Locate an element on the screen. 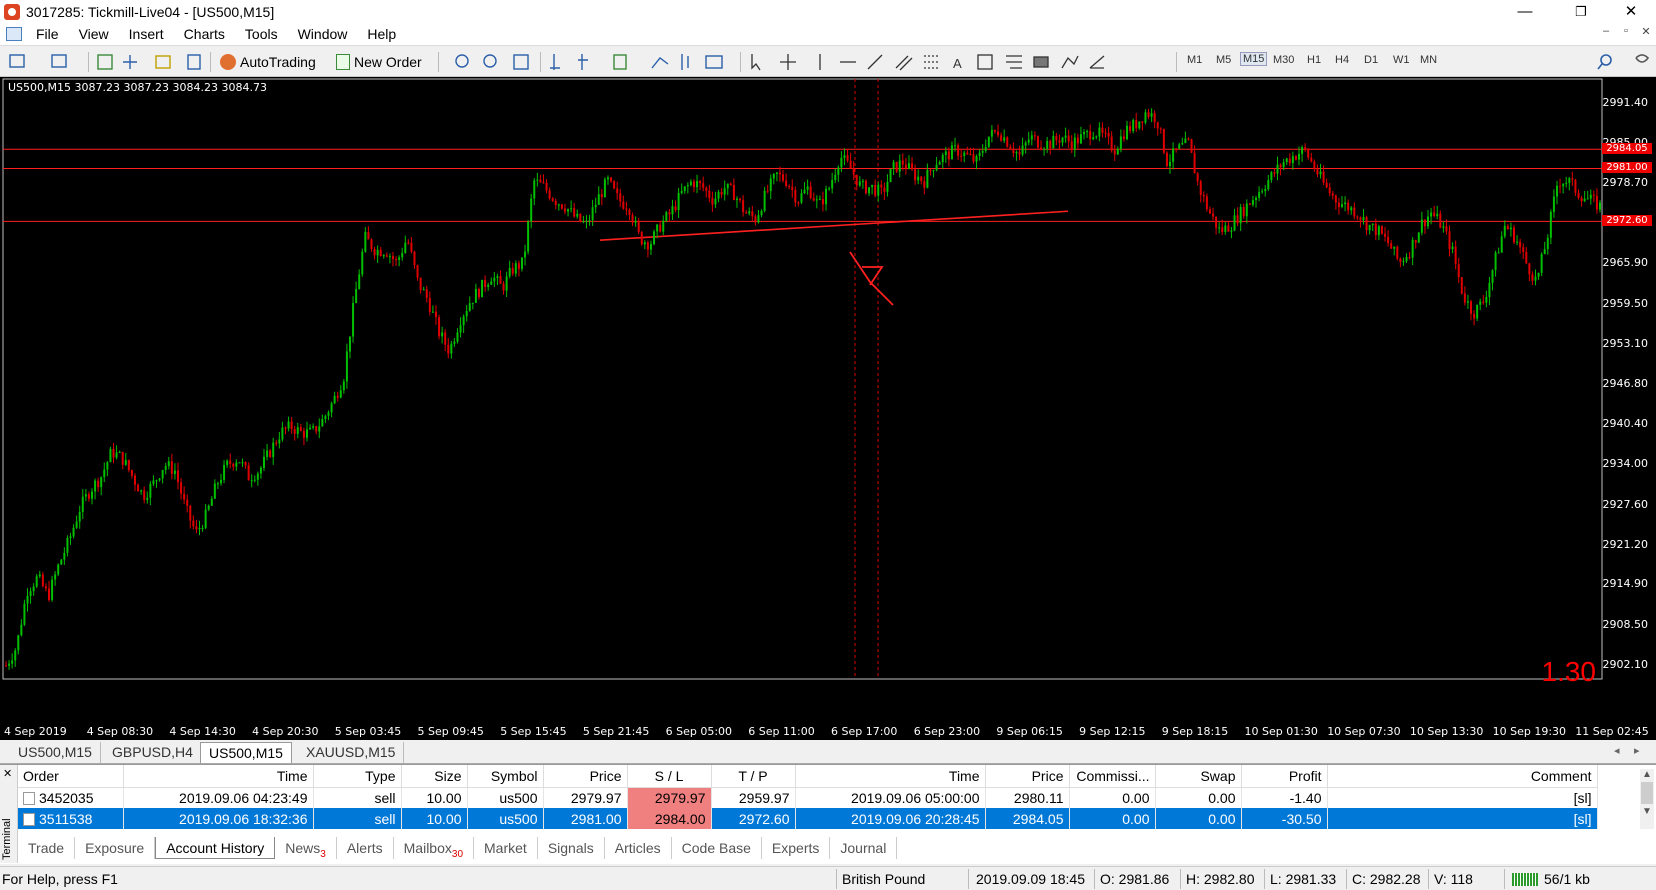 Image resolution: width=1656 pixels, height=890 pixels. terminal-scrollbar: ▲ ▼ is located at coordinates (1647, 799).